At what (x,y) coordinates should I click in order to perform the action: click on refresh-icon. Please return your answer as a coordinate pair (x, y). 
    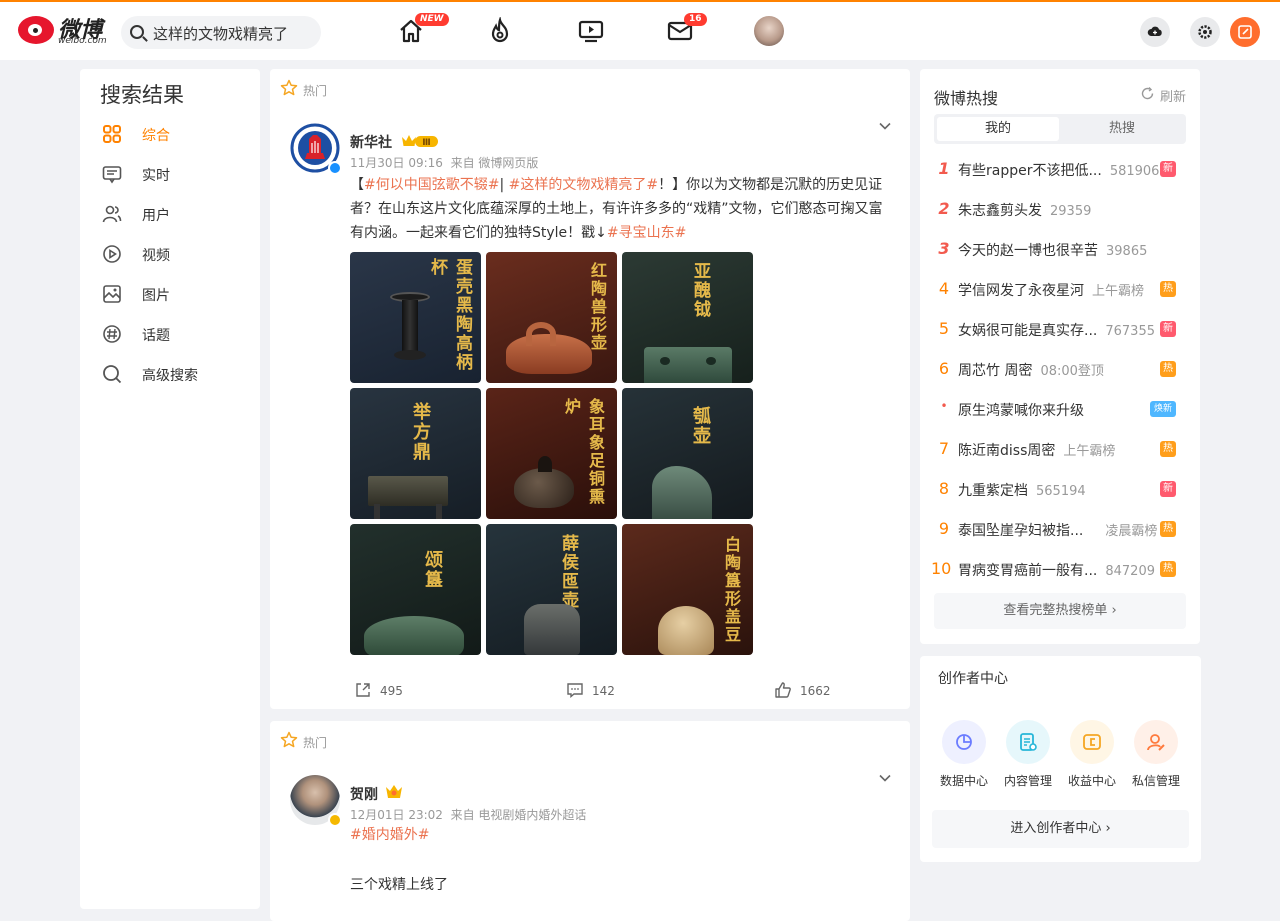
    Looking at the image, I should click on (1147, 93).